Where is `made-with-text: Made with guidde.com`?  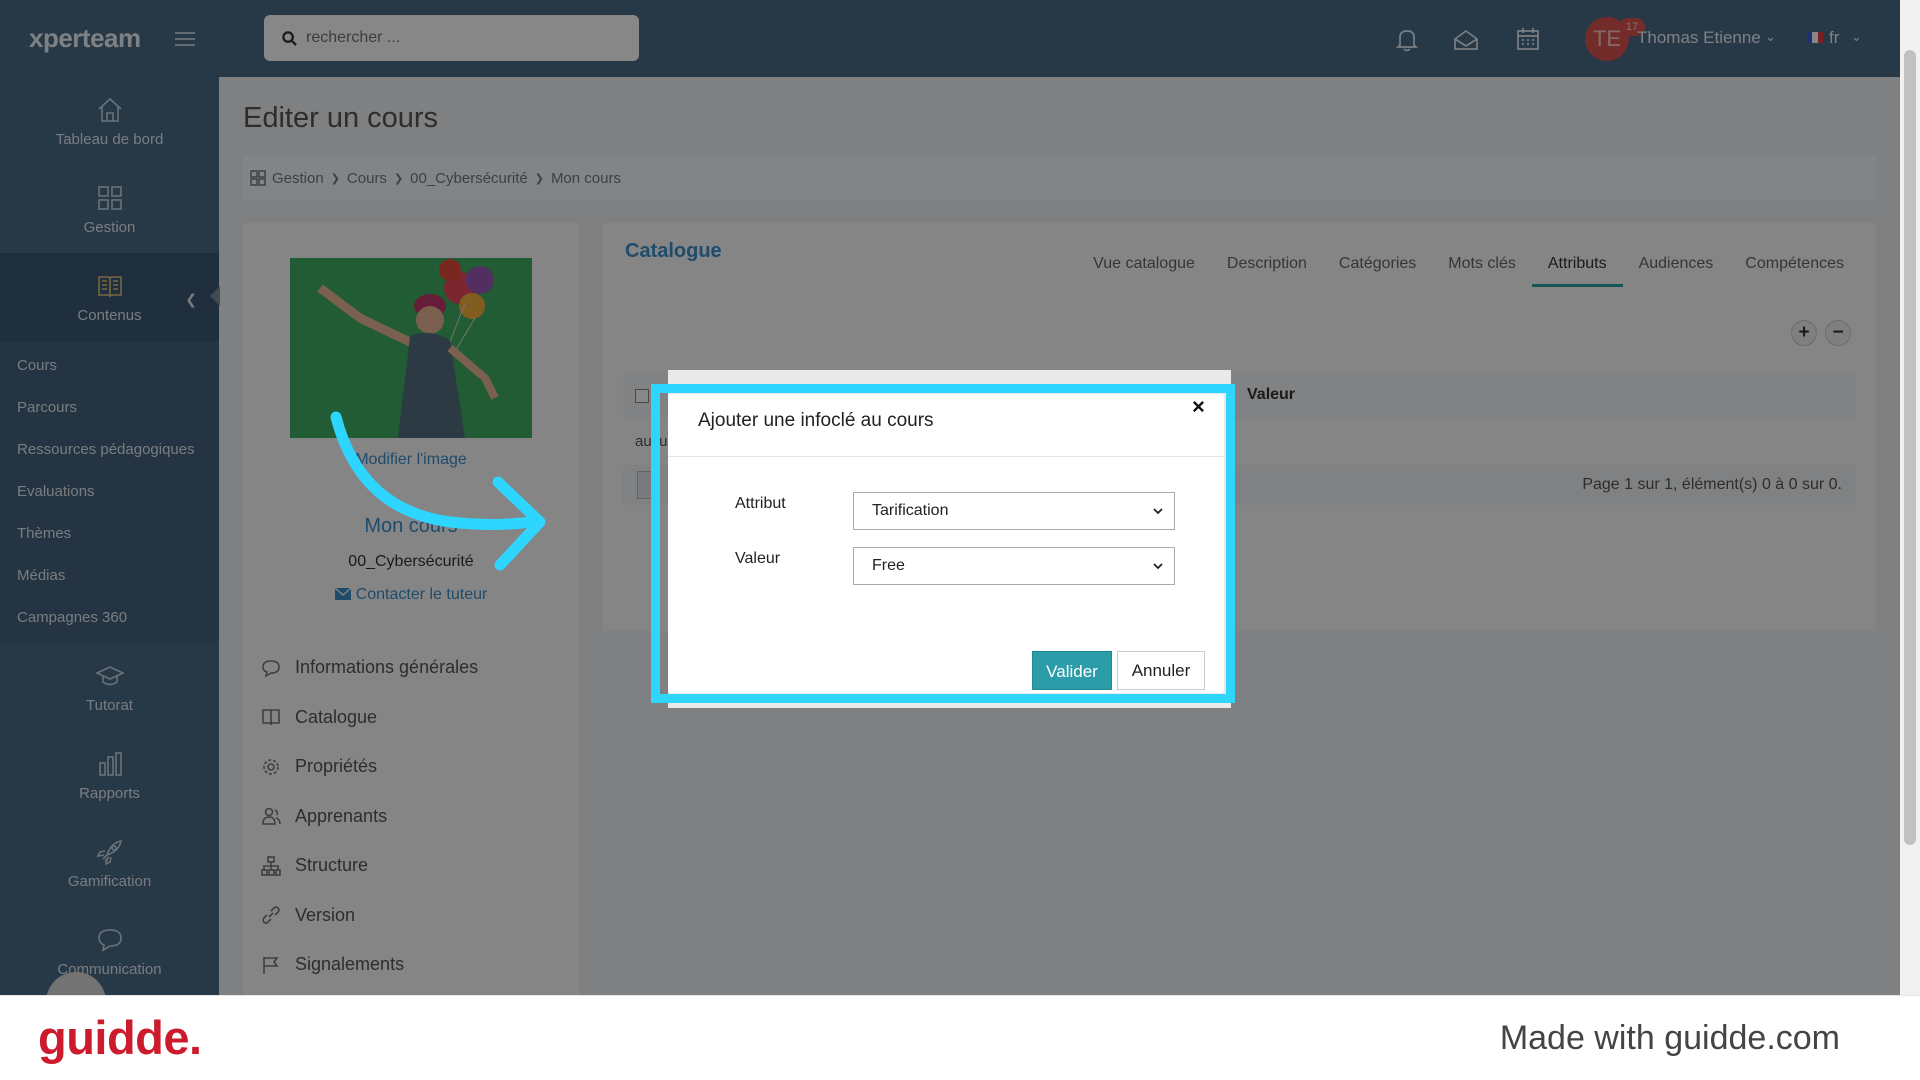
made-with-text: Made with guidde.com is located at coordinates (1669, 1038).